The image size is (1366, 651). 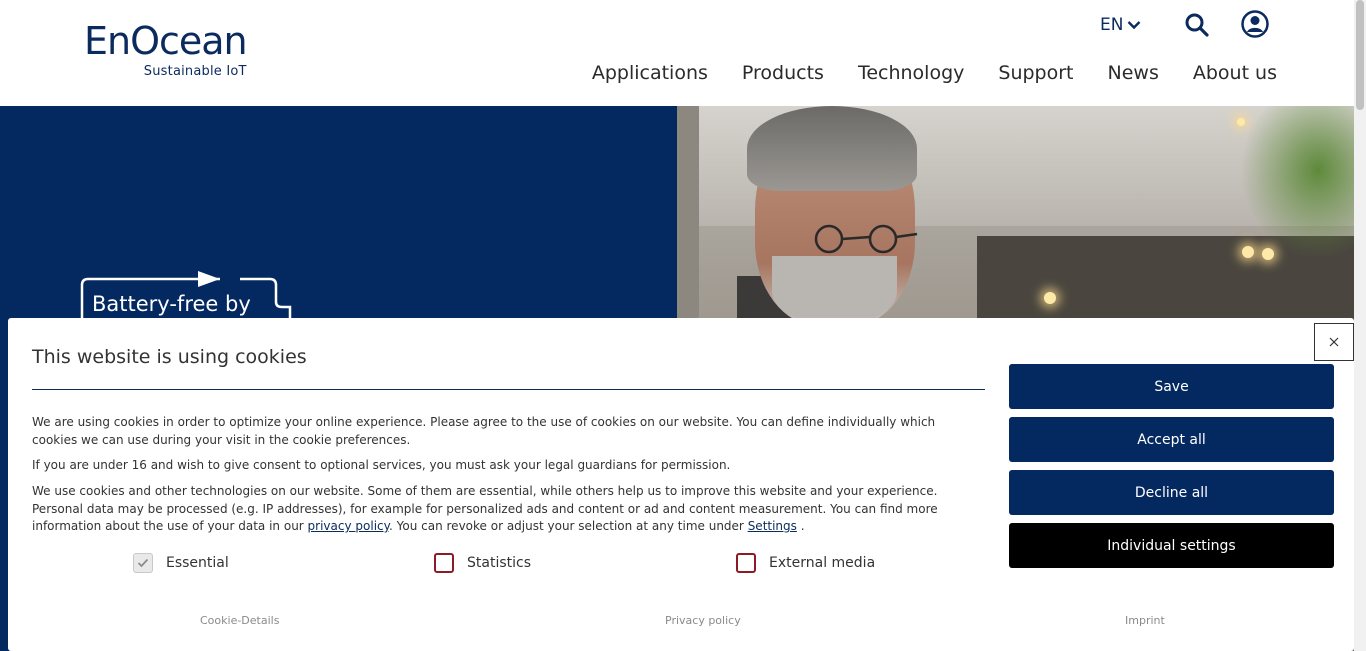 I want to click on person-hair, so click(x=832, y=148).